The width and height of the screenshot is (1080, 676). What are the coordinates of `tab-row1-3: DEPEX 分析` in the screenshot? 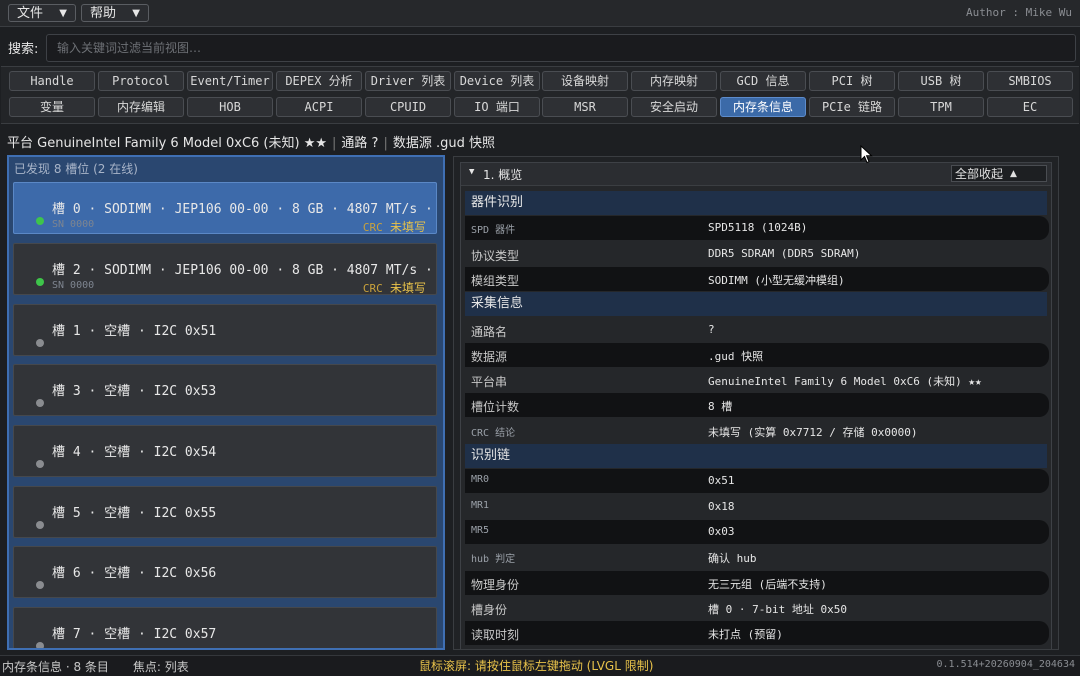 It's located at (319, 81).